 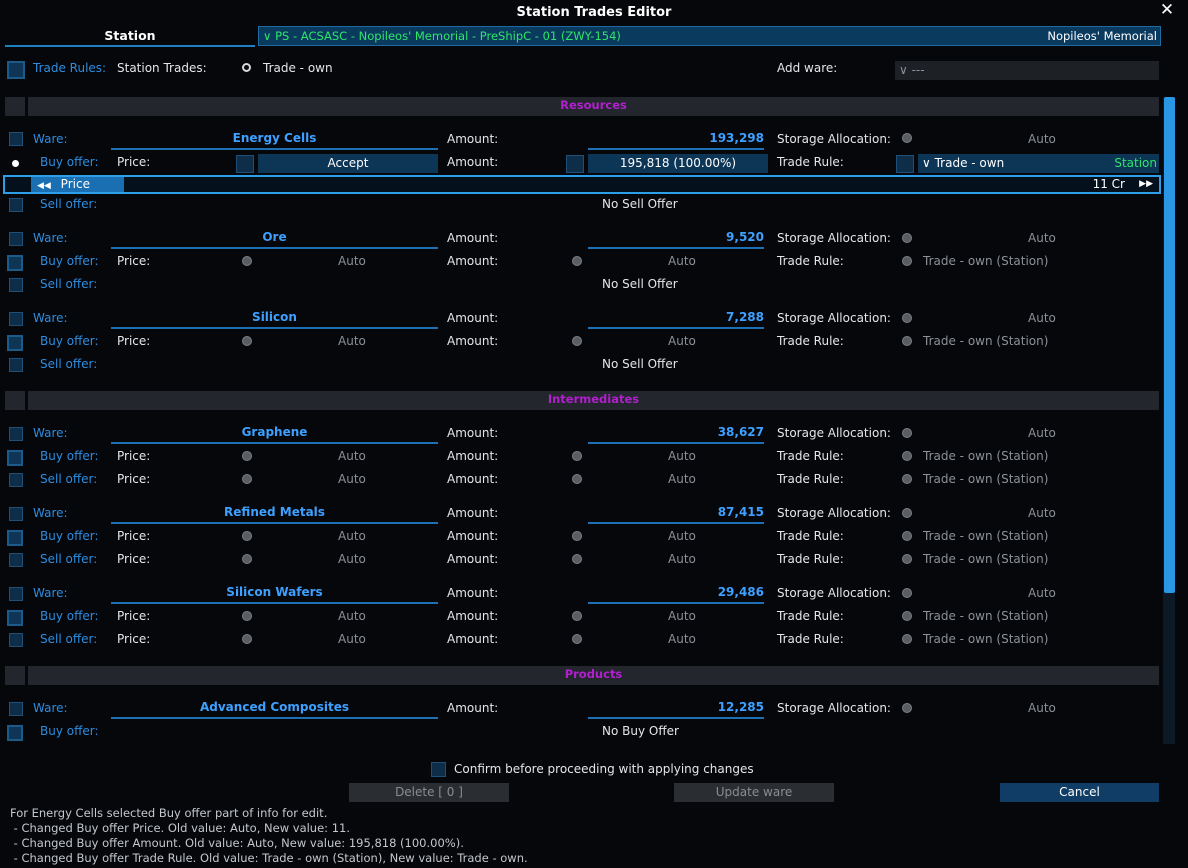 I want to click on cancel-button: Cancel, so click(x=1079, y=792).